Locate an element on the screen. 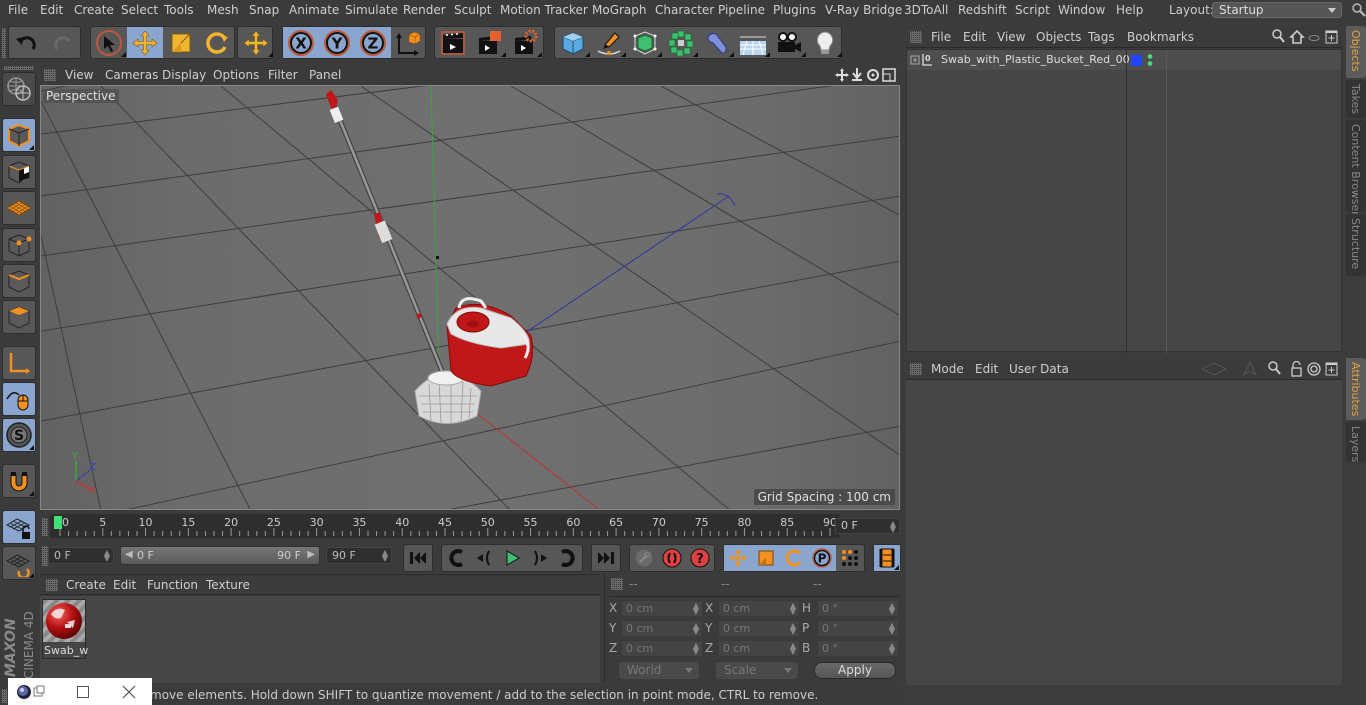 Image resolution: width=1366 pixels, height=705 pixels. objects-menu-tags: Tags is located at coordinates (1101, 37).